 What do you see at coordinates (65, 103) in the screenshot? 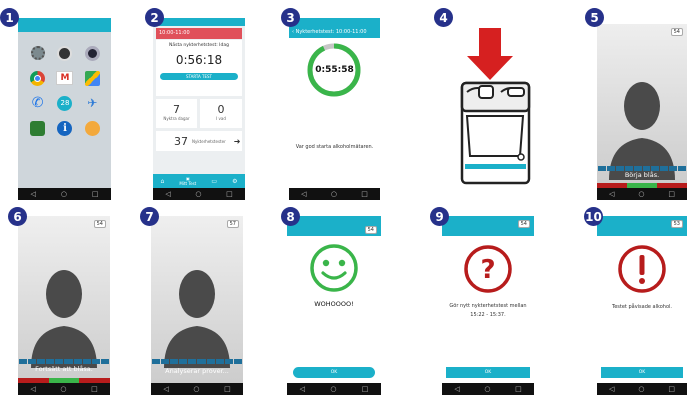
I see `calendar-icon: 28` at bounding box center [65, 103].